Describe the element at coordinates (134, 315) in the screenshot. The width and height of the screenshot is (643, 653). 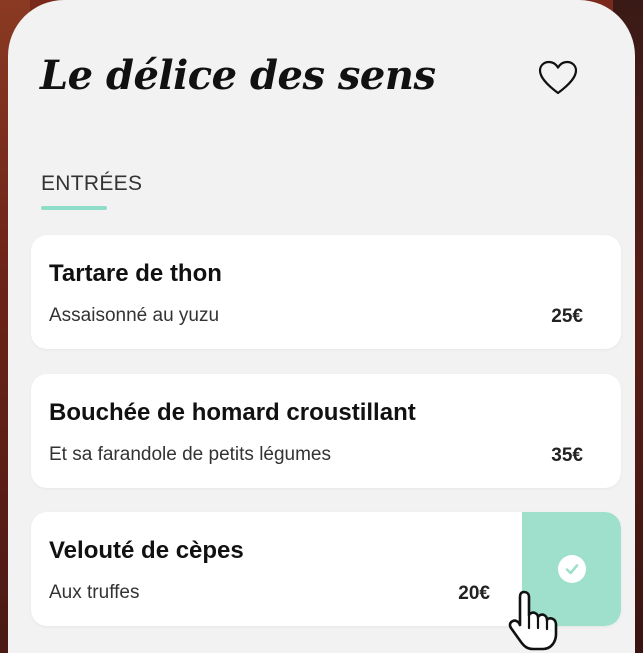
I see `menu-item-description: Assaisonné au yuzu` at that location.